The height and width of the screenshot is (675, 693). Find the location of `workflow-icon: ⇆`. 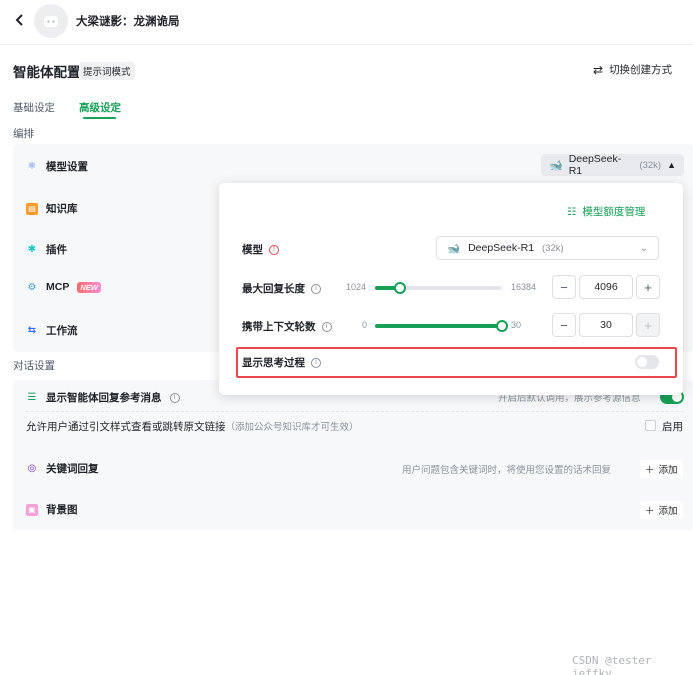

workflow-icon: ⇆ is located at coordinates (32, 330).